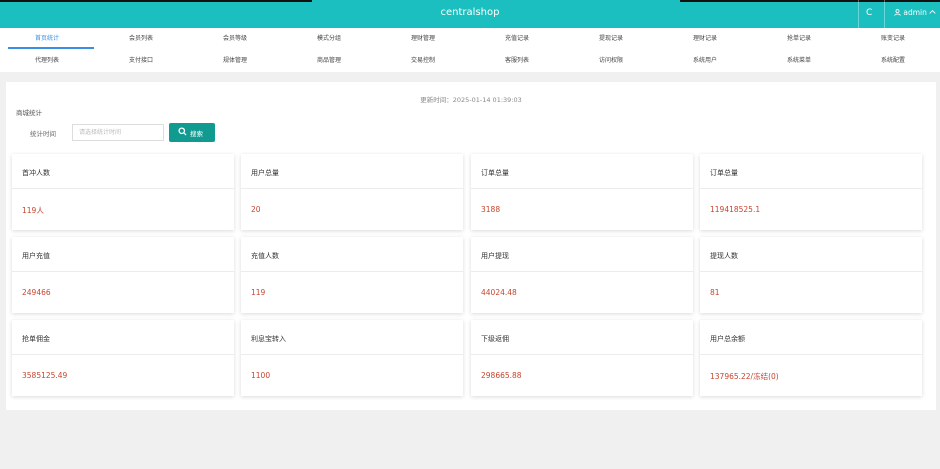  I want to click on stat-card: 提现人数 81, so click(811, 275).